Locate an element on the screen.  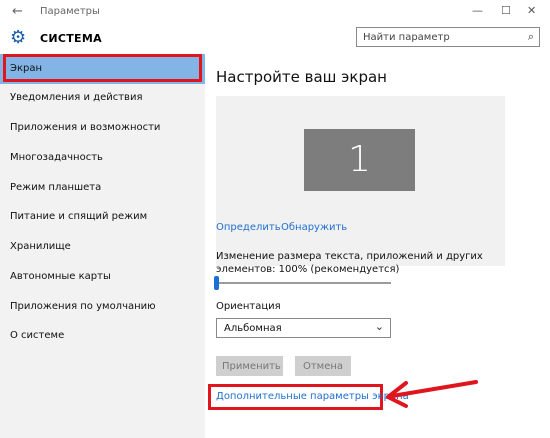
sidebar-item-about: О системе is located at coordinates (102, 336).